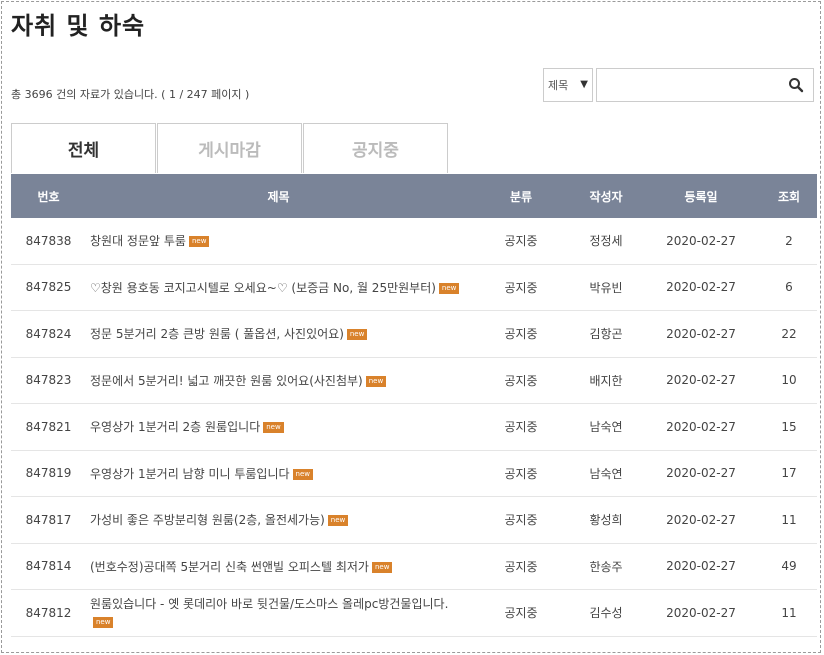 Image resolution: width=824 pixels, height=655 pixels. I want to click on tab-all: 전체, so click(83, 148).